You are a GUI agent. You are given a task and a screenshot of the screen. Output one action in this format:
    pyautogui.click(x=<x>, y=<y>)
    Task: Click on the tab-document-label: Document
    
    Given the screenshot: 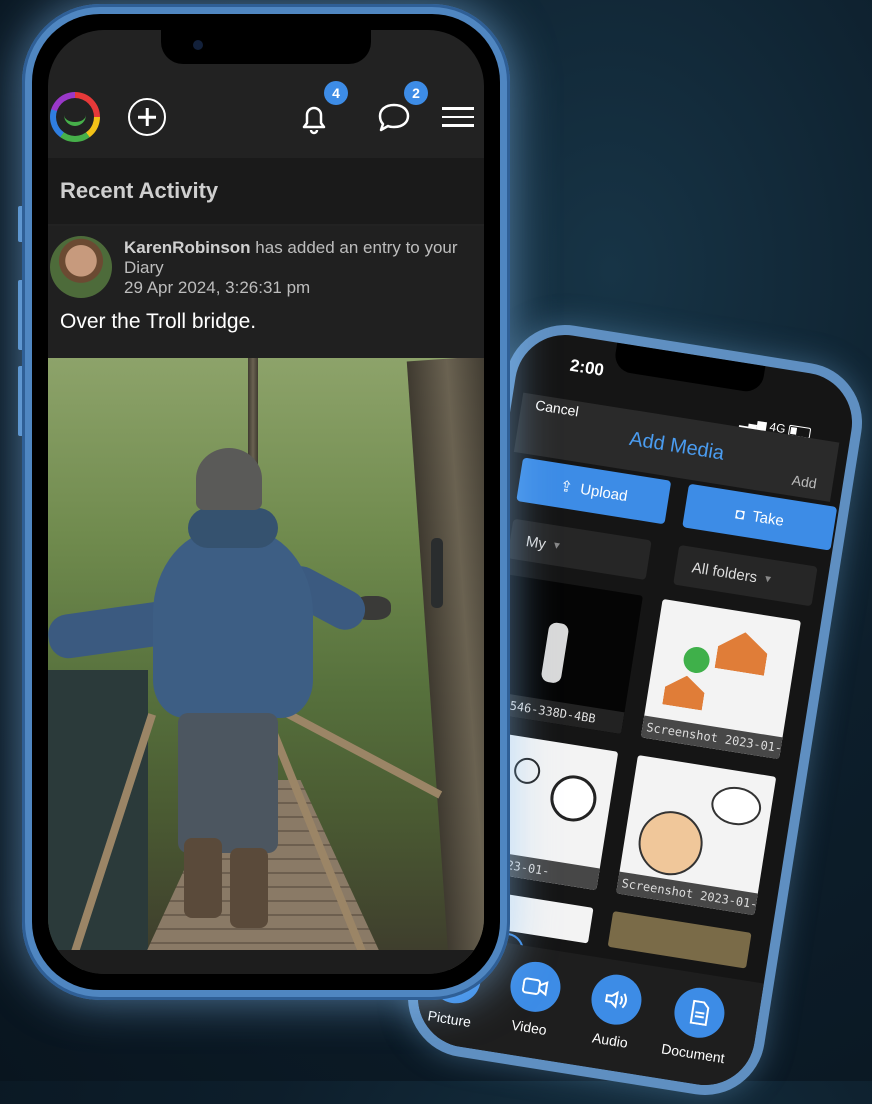 What is the action you would take?
    pyautogui.click(x=693, y=1053)
    